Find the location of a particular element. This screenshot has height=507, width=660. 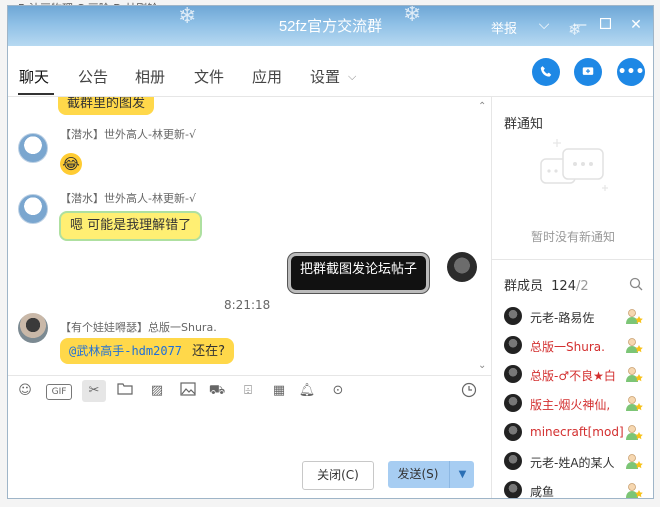

message-bubble-self: 把群截图发论坛帖子 is located at coordinates (359, 273).